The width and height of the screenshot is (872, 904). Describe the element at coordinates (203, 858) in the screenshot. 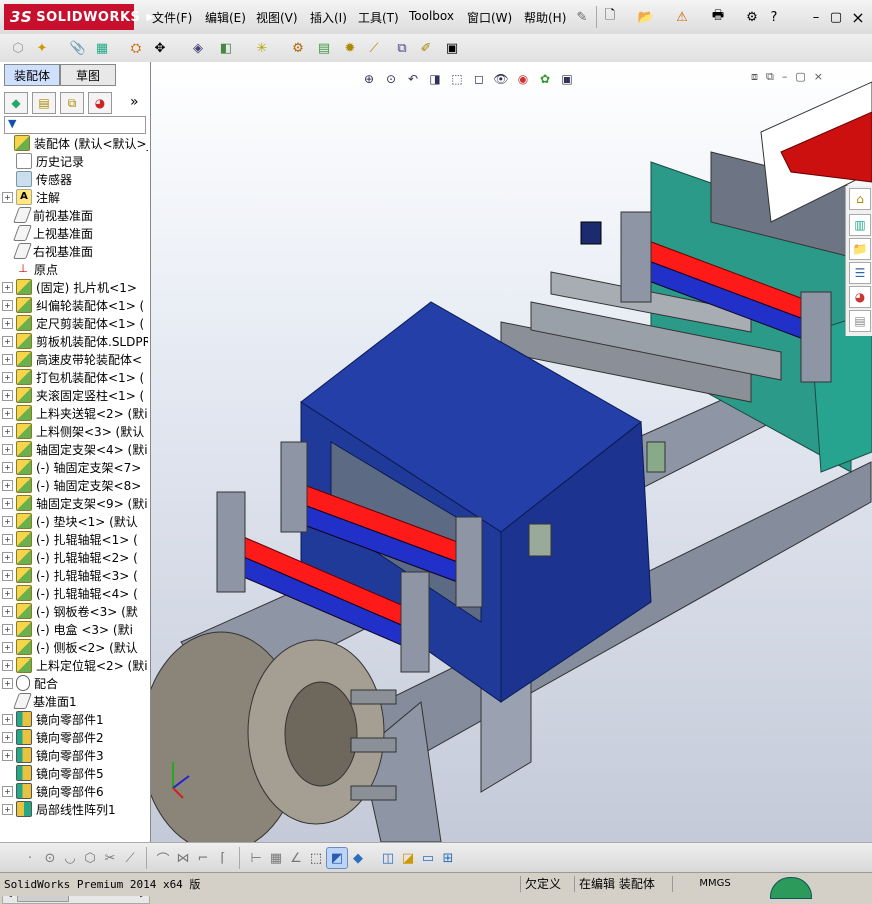

I see `fillet-icon: ⌐` at that location.